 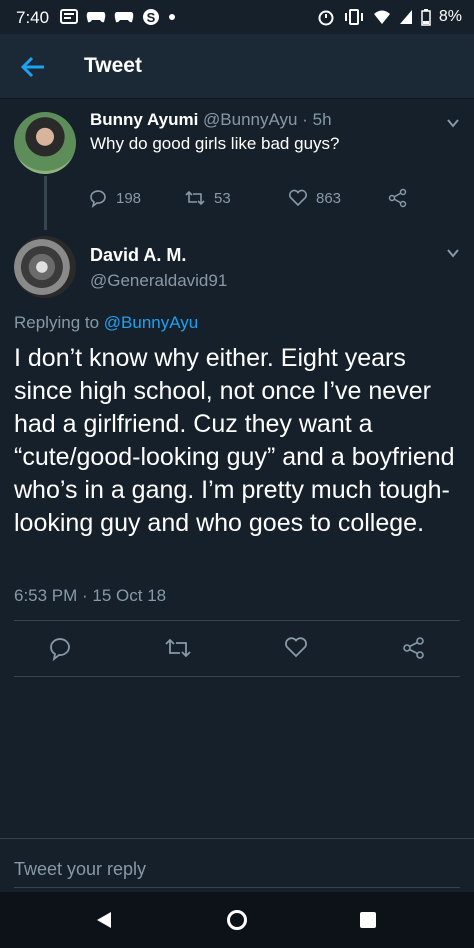 I want to click on avatar-bunny-ayumi, so click(x=45, y=143).